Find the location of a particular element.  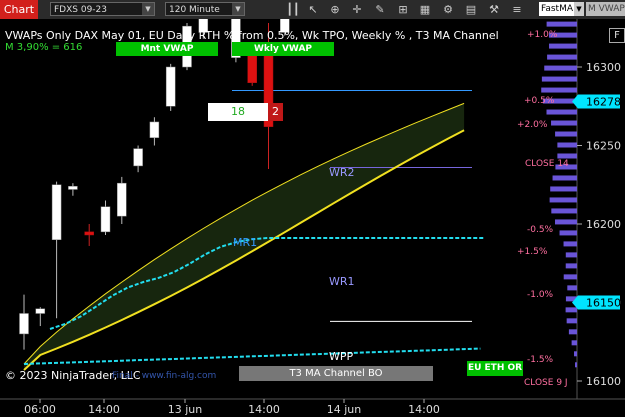

price-marker-label: 16150 is located at coordinates (603, 303).